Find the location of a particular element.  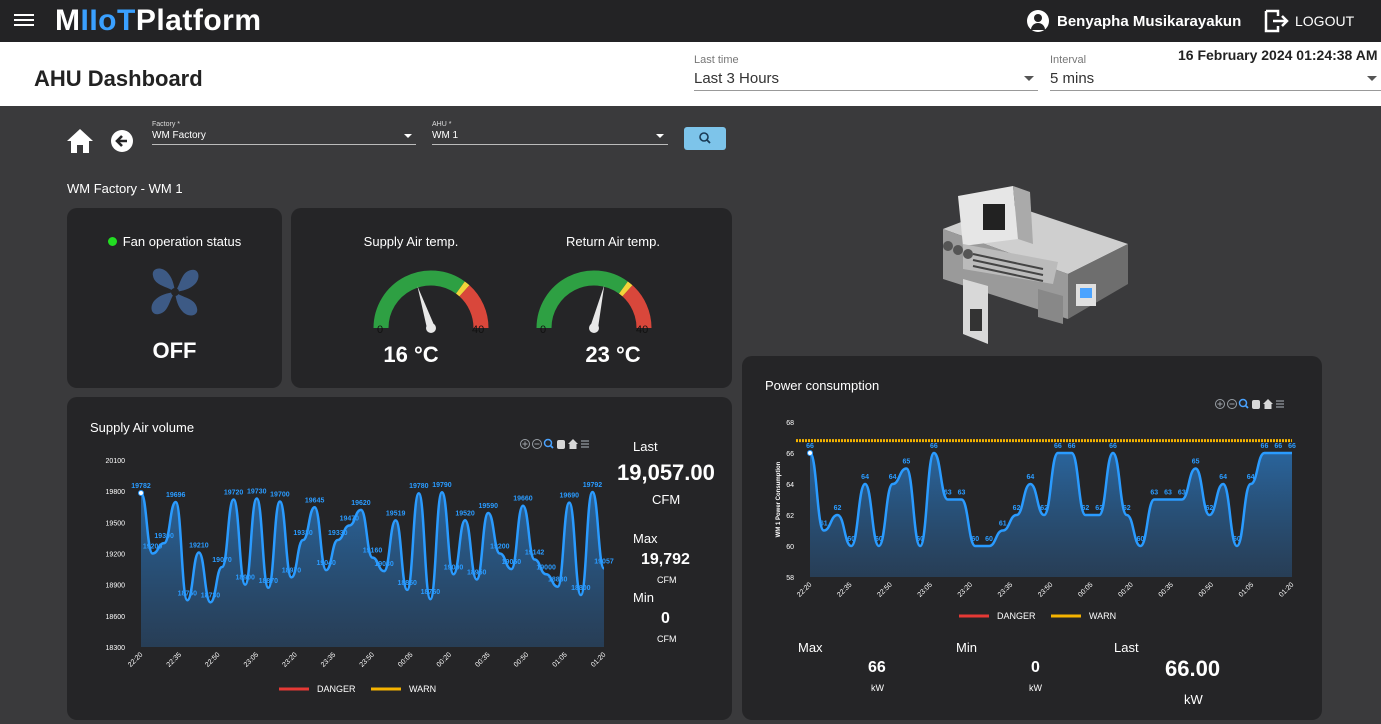

last-time-value: Last 3 Hours is located at coordinates (866, 78).